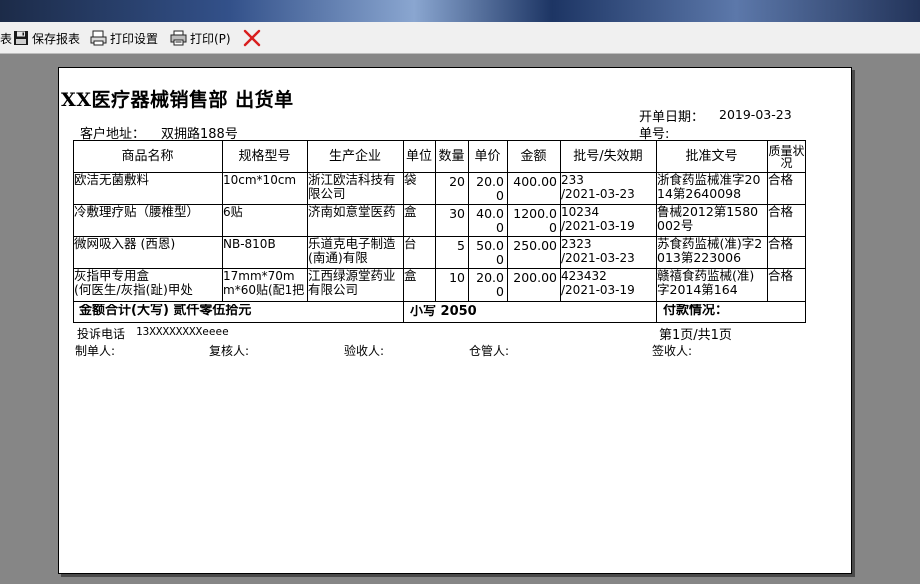  Describe the element at coordinates (709, 187) in the screenshot. I see `cell-approval-number: 浙食药监械准字2014第2640098` at that location.